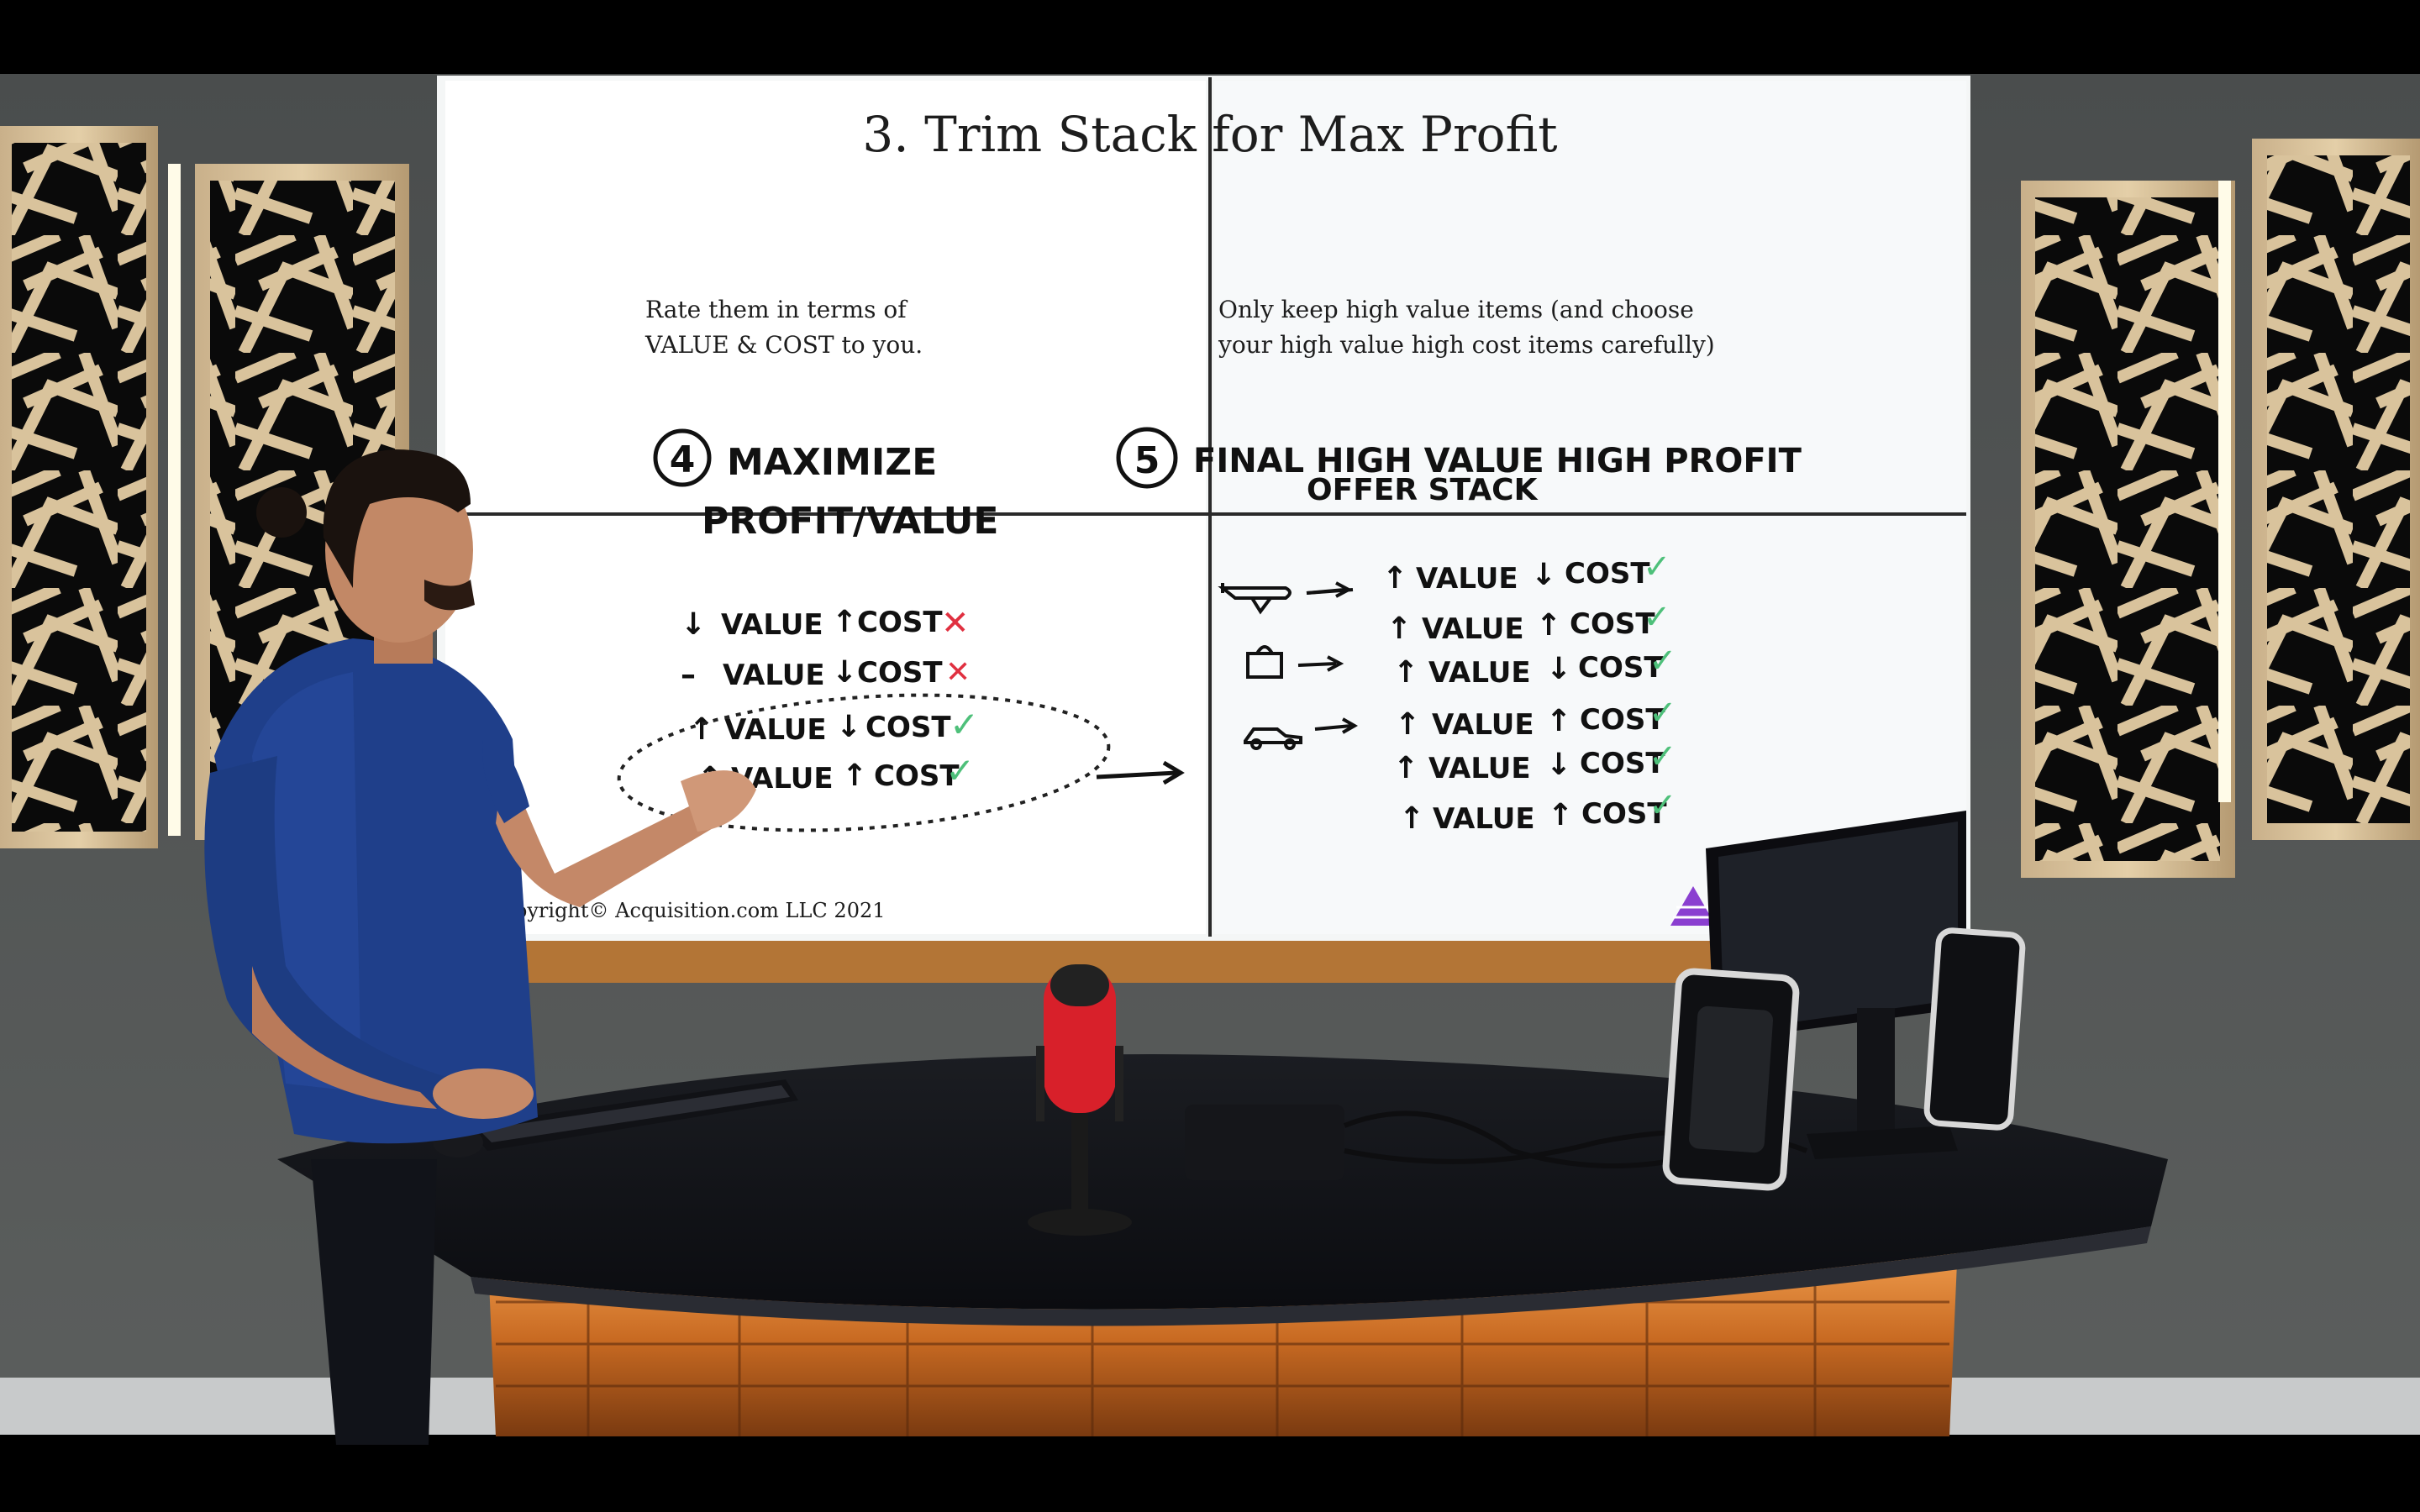 This screenshot has height=1512, width=2420. What do you see at coordinates (850, 521) in the screenshot?
I see `step4-title-line-2: PROFIT/VALUE` at bounding box center [850, 521].